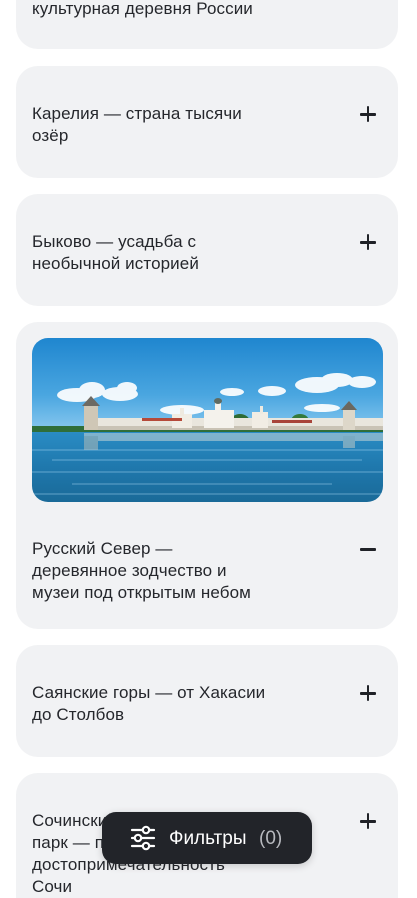  What do you see at coordinates (52, 886) in the screenshot?
I see `accordion-item-title-line: Сочи` at bounding box center [52, 886].